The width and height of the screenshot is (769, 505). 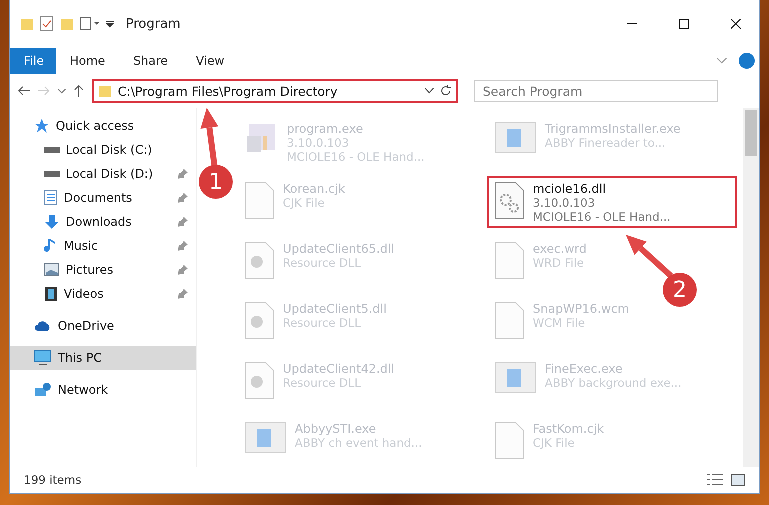 I want to click on tiles-view-icon, so click(x=738, y=480).